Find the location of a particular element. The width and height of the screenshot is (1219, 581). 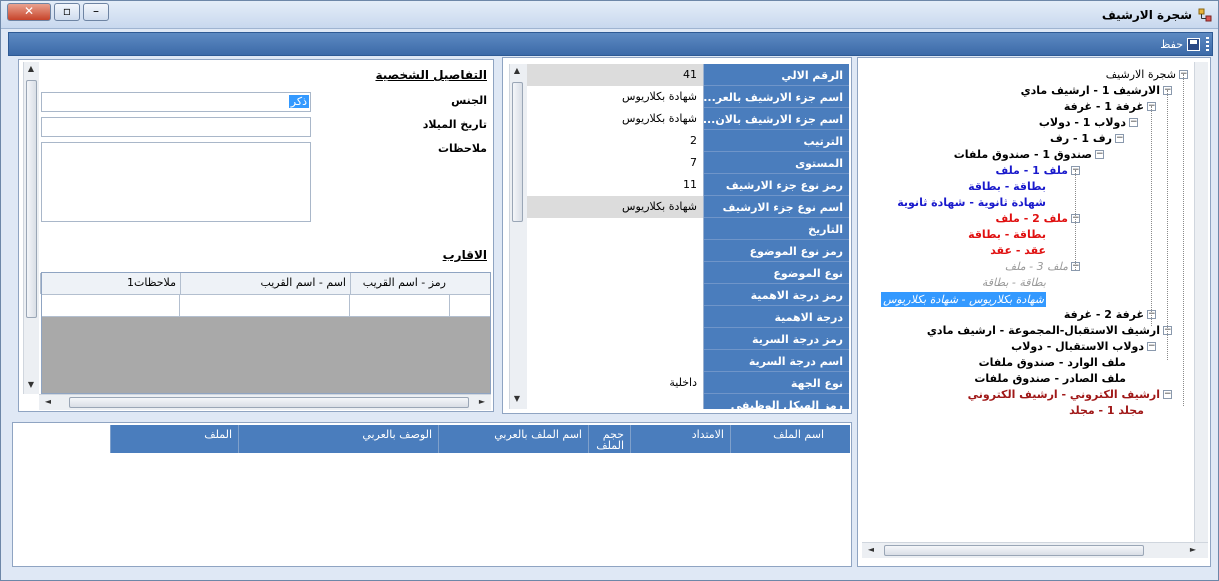

close-button: ✕ is located at coordinates (29, 12).